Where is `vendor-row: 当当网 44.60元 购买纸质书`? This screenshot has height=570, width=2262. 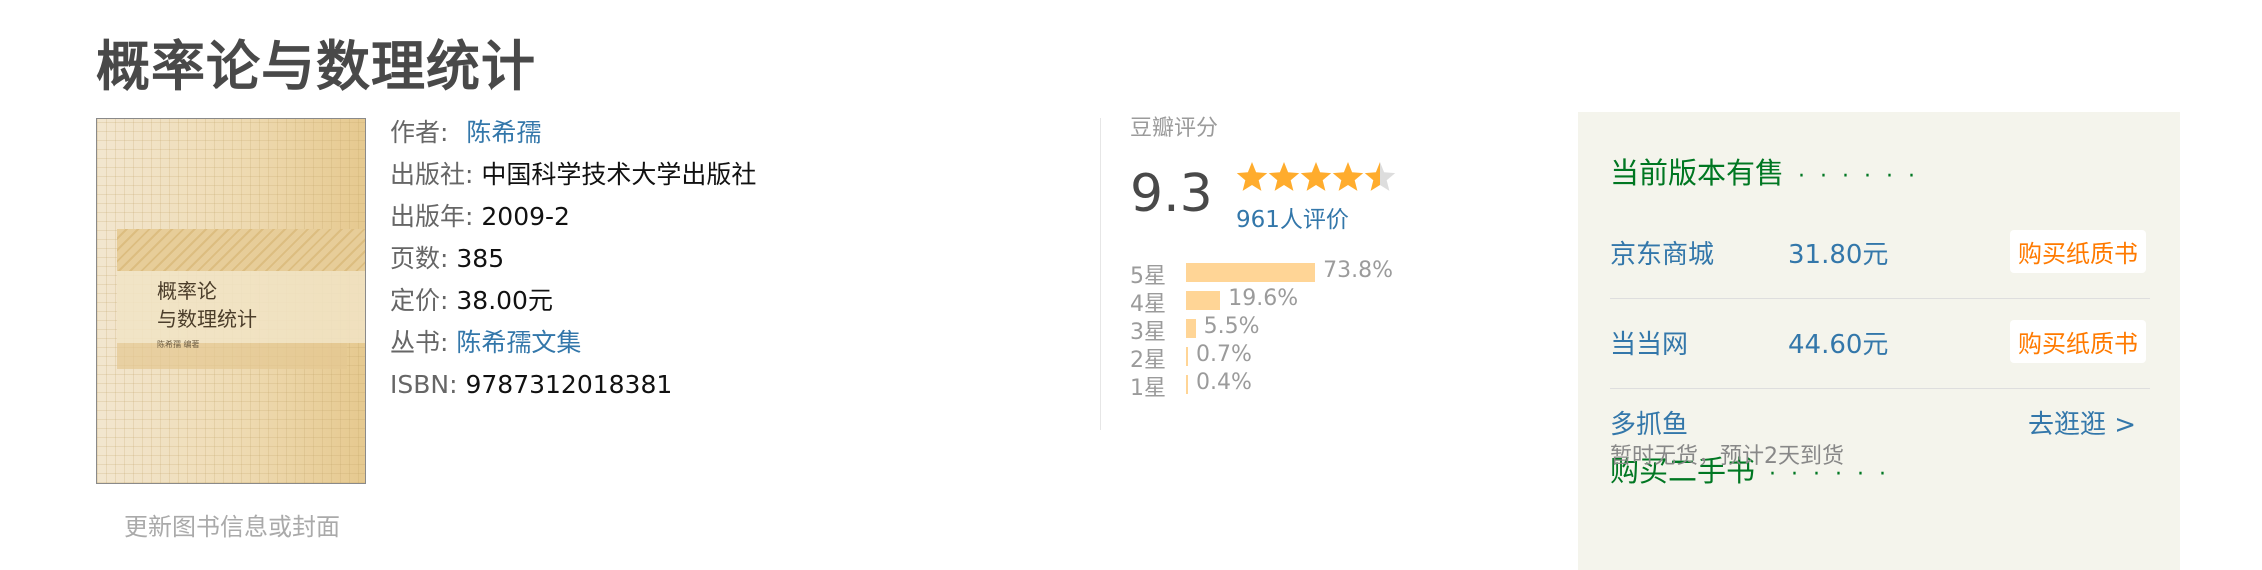 vendor-row: 当当网 44.60元 购买纸质书 is located at coordinates (1880, 343).